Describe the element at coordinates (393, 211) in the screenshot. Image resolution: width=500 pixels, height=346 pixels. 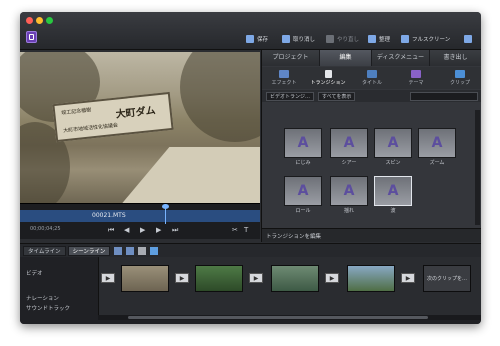
I see `transition-label: 波` at that location.